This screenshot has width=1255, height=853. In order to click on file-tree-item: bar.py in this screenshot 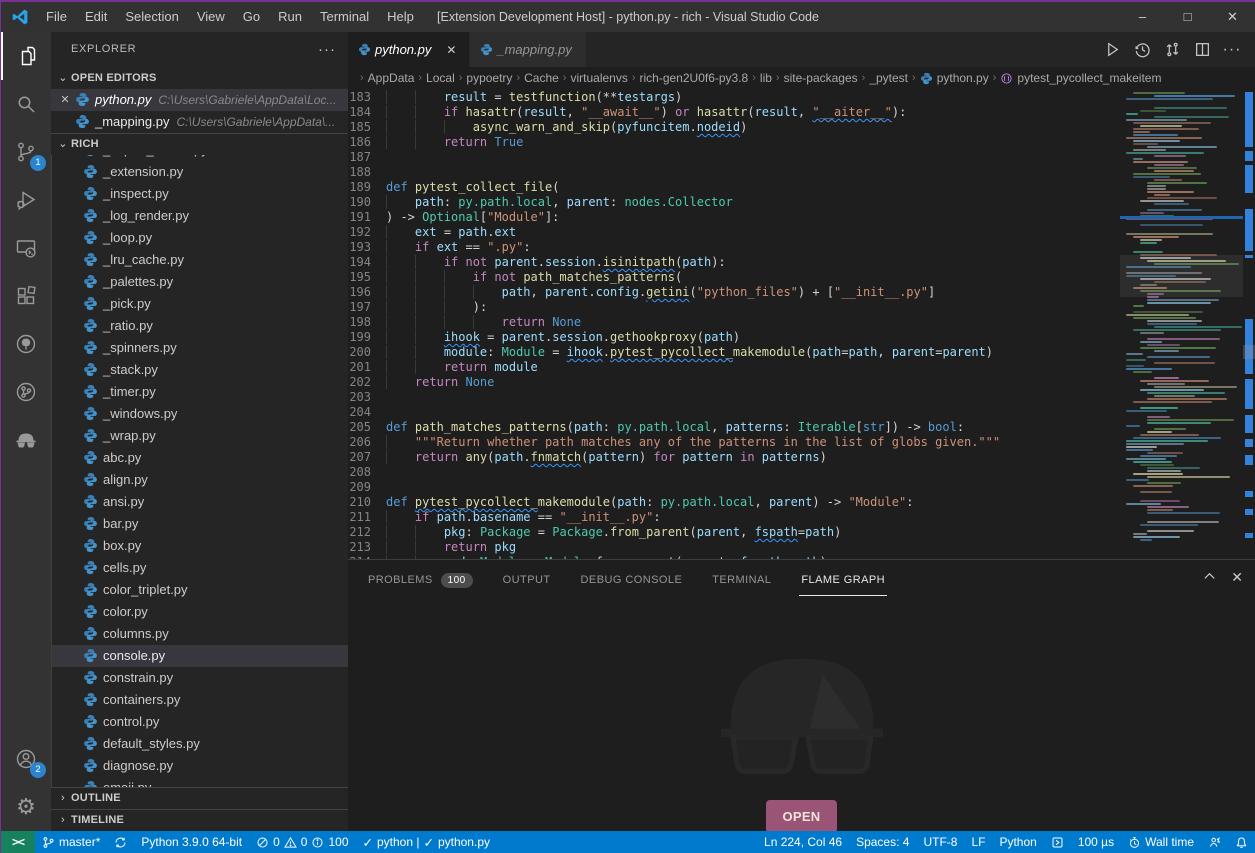, I will do `click(199, 524)`.